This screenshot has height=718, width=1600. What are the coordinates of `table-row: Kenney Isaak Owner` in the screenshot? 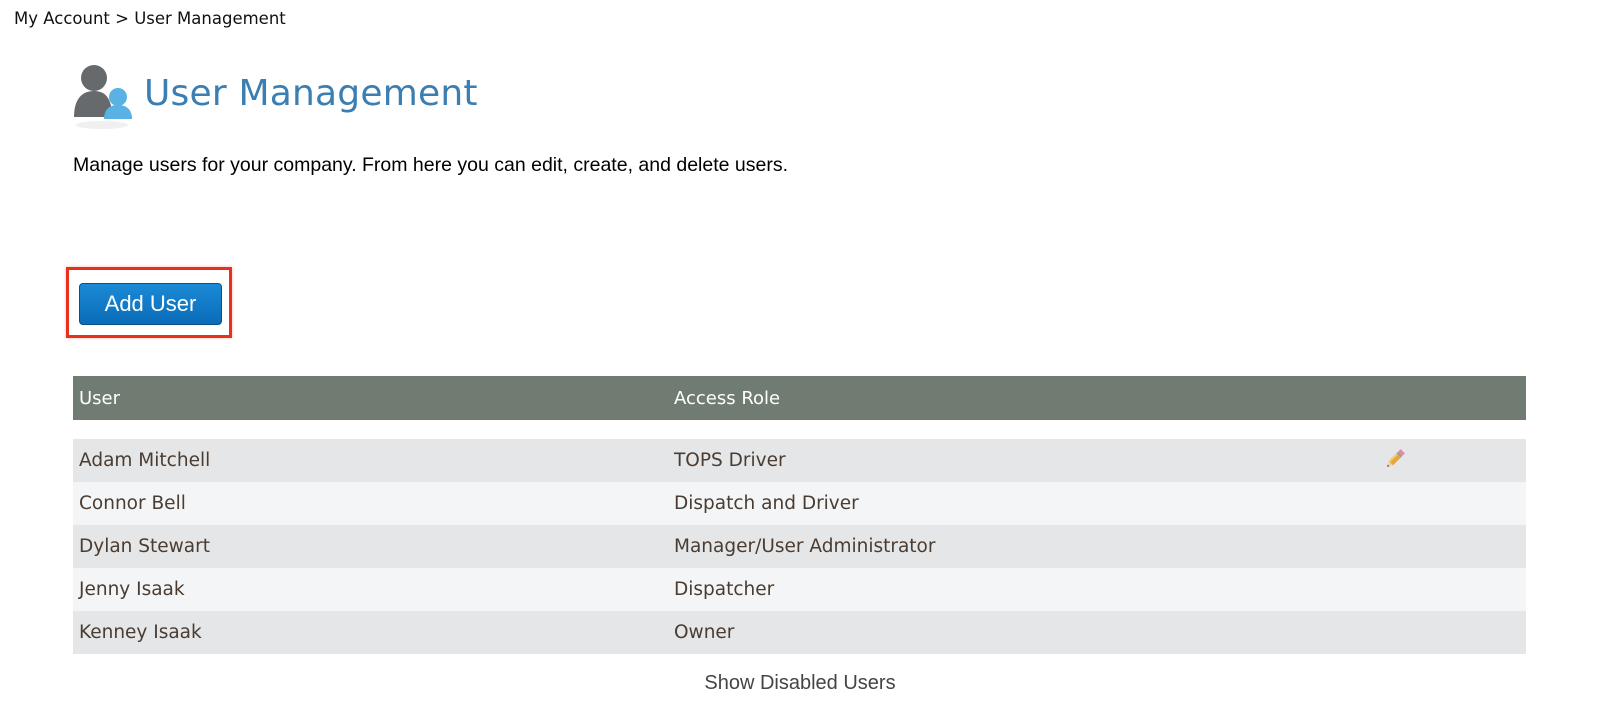 It's located at (799, 632).